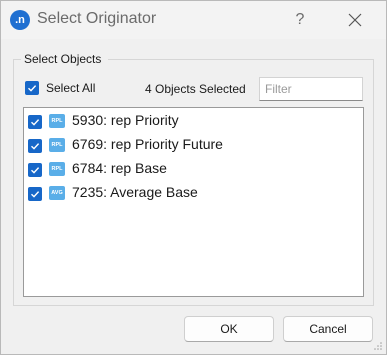 This screenshot has width=387, height=355. What do you see at coordinates (135, 192) in the screenshot?
I see `item-label: 7235: Average Base` at bounding box center [135, 192].